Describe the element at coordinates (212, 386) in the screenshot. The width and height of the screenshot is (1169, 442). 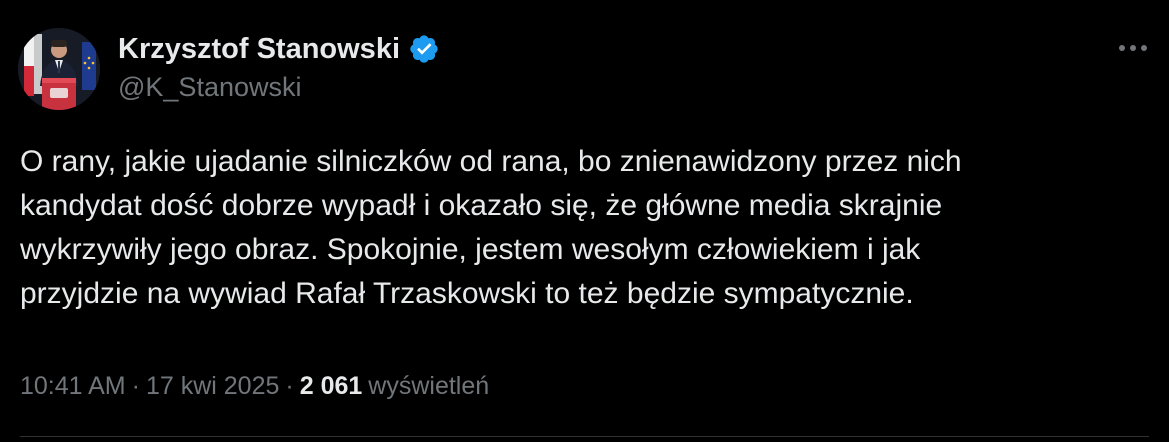
I see `tweet-date: 17 kwi 2025` at that location.